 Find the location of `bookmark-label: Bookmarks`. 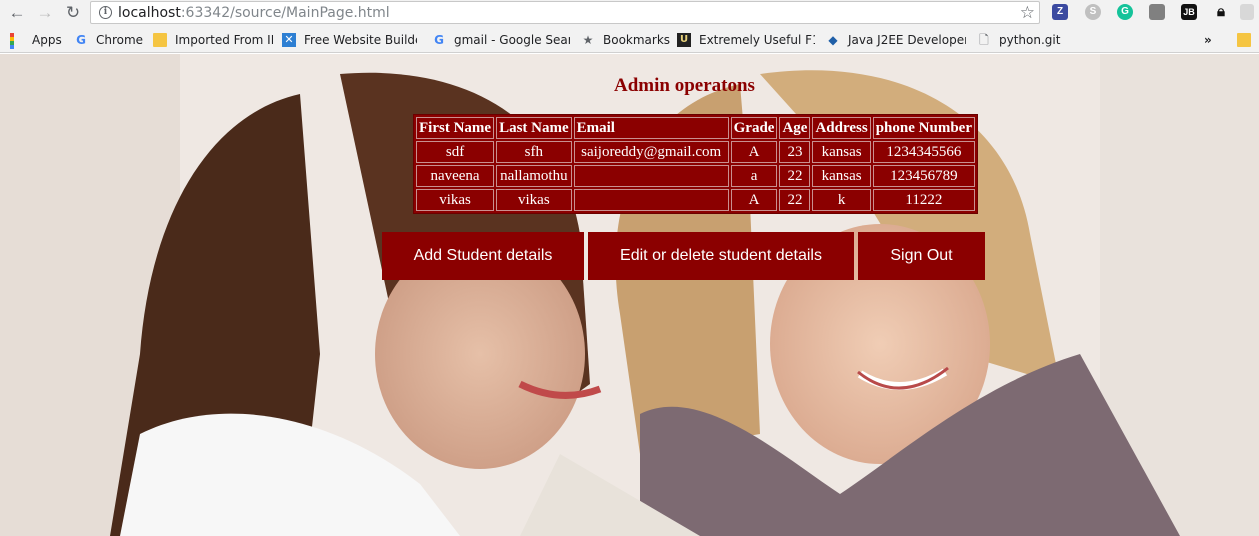

bookmark-label: Bookmarks is located at coordinates (637, 40).